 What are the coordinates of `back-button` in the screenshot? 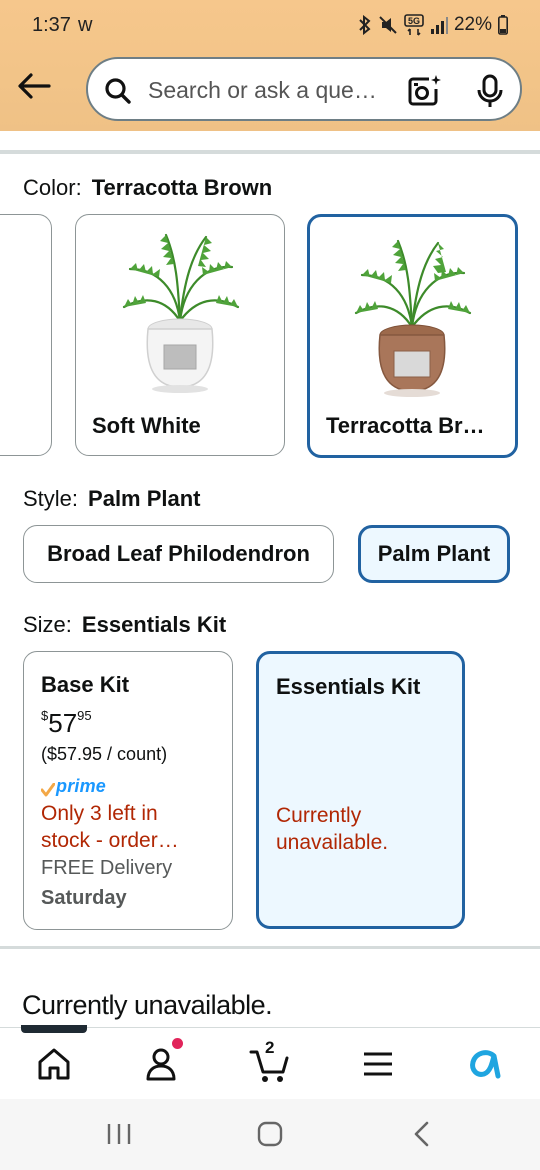 It's located at (34, 86).